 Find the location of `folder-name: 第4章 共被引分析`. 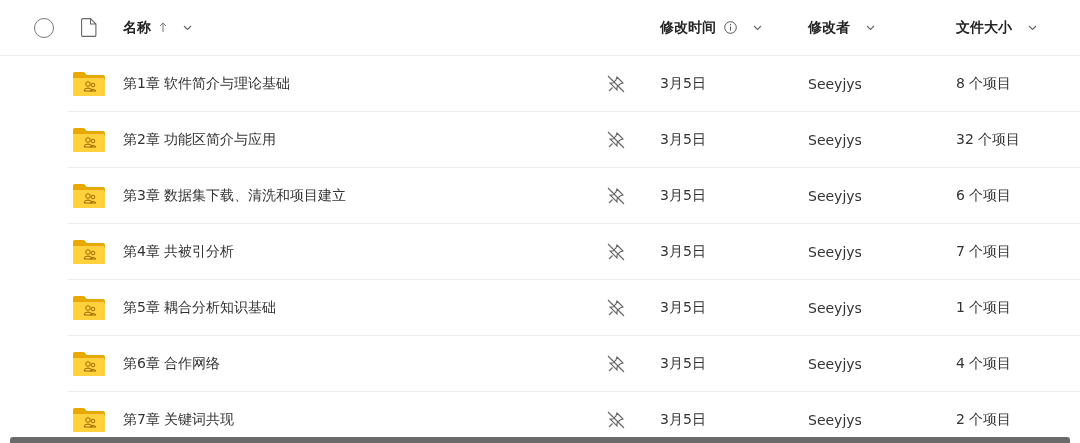

folder-name: 第4章 共被引分析 is located at coordinates (359, 251).